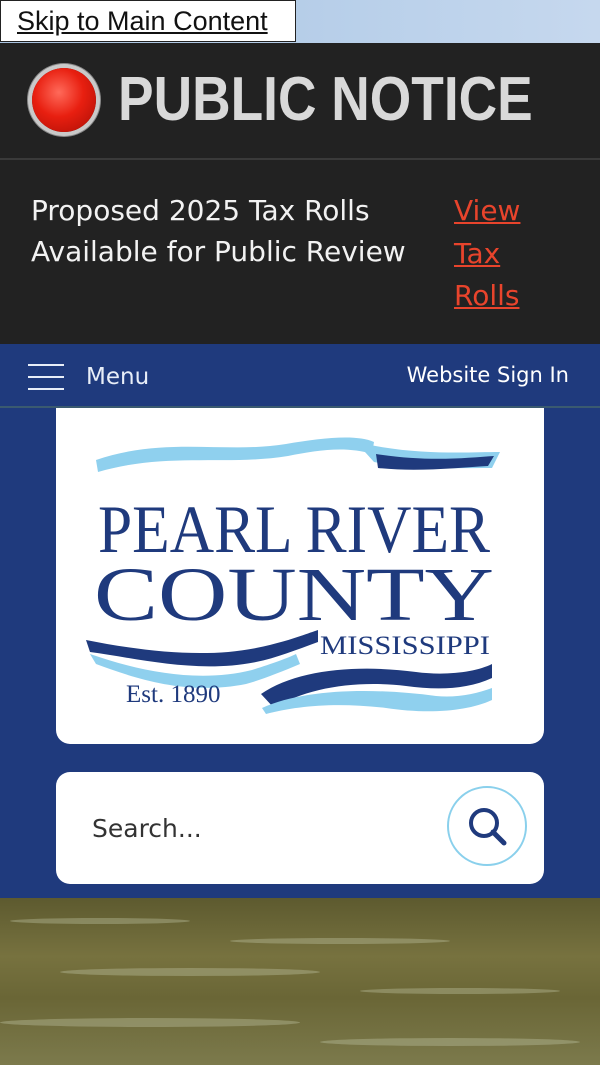 The image size is (600, 1065). Describe the element at coordinates (257, 828) in the screenshot. I see `search-input` at that location.